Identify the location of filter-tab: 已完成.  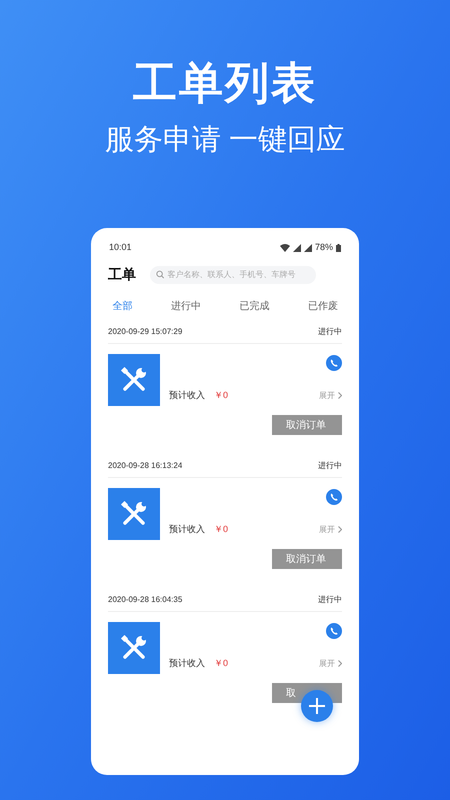
(254, 306).